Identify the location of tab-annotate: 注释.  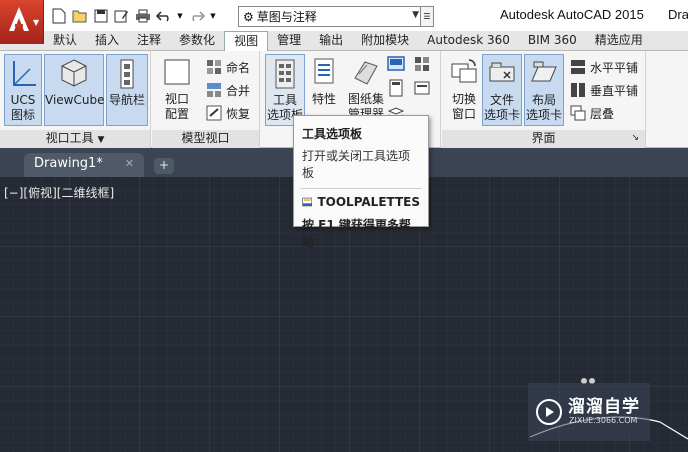
(149, 41).